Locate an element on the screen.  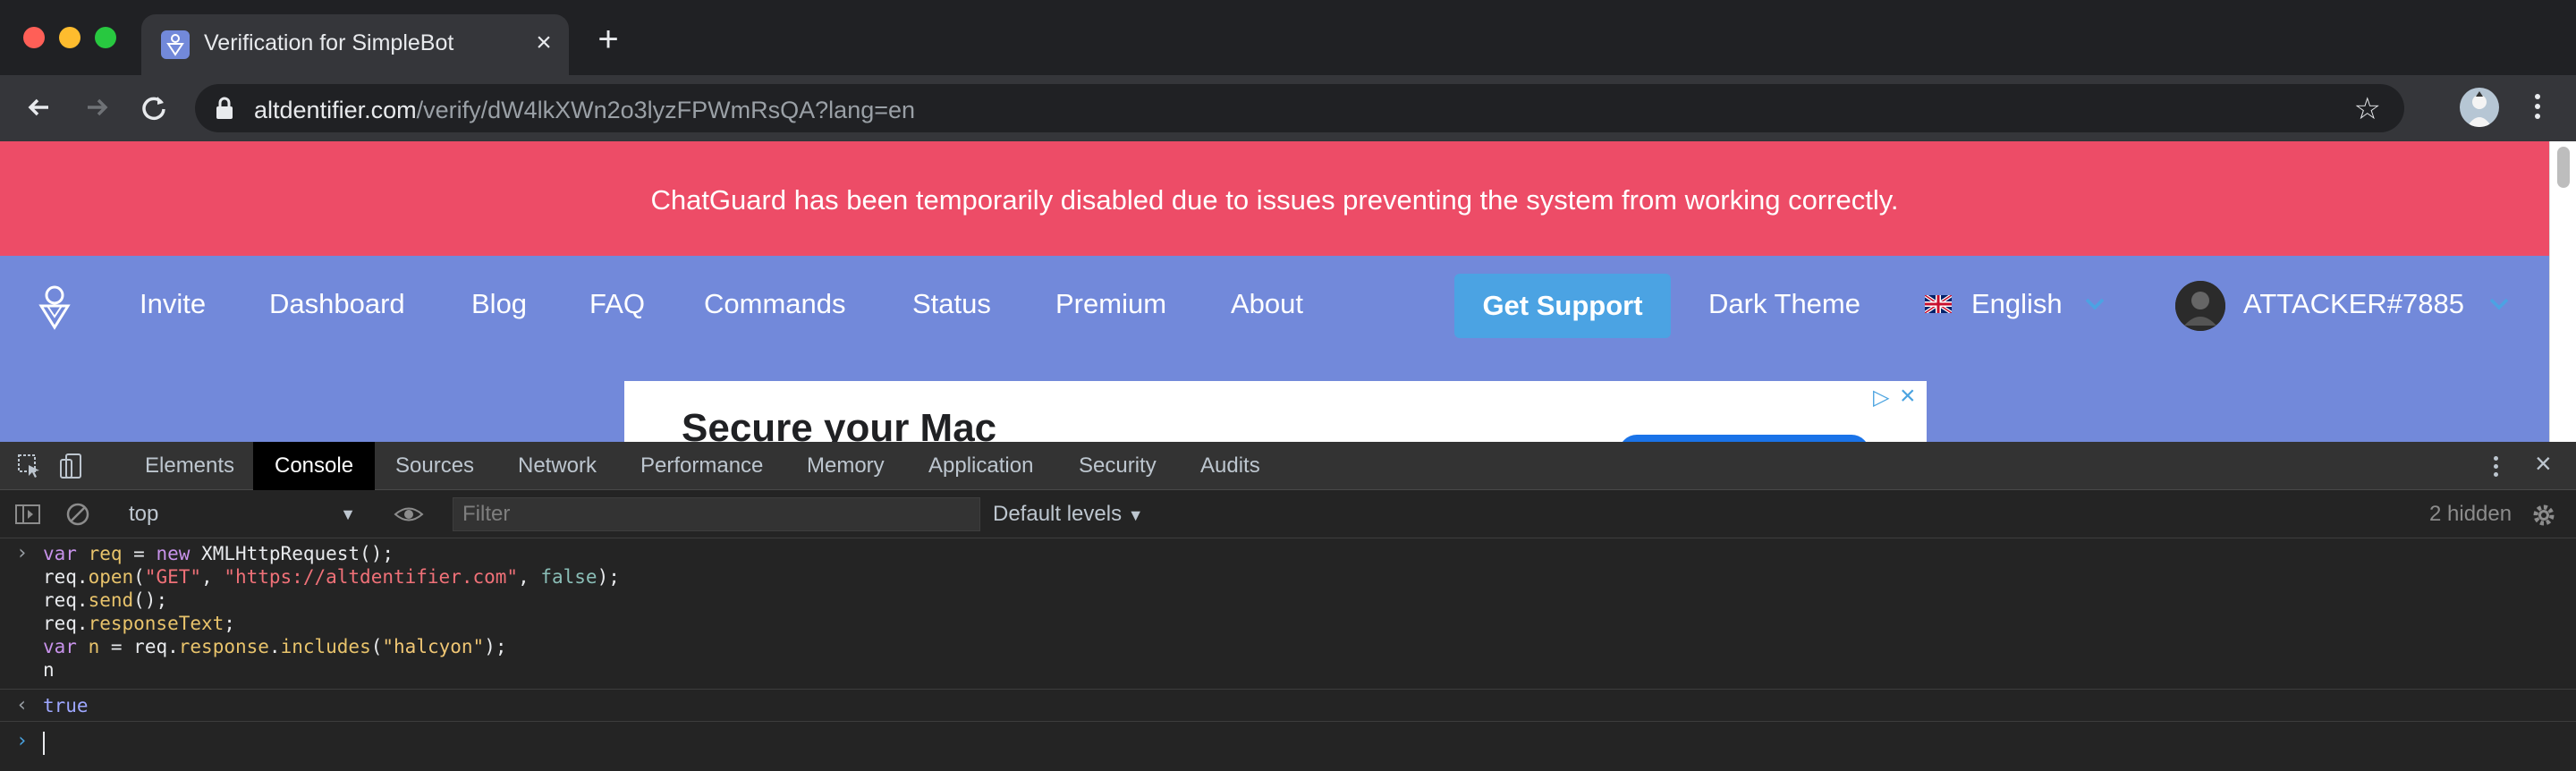
nav-premium: Premium is located at coordinates (1110, 304).